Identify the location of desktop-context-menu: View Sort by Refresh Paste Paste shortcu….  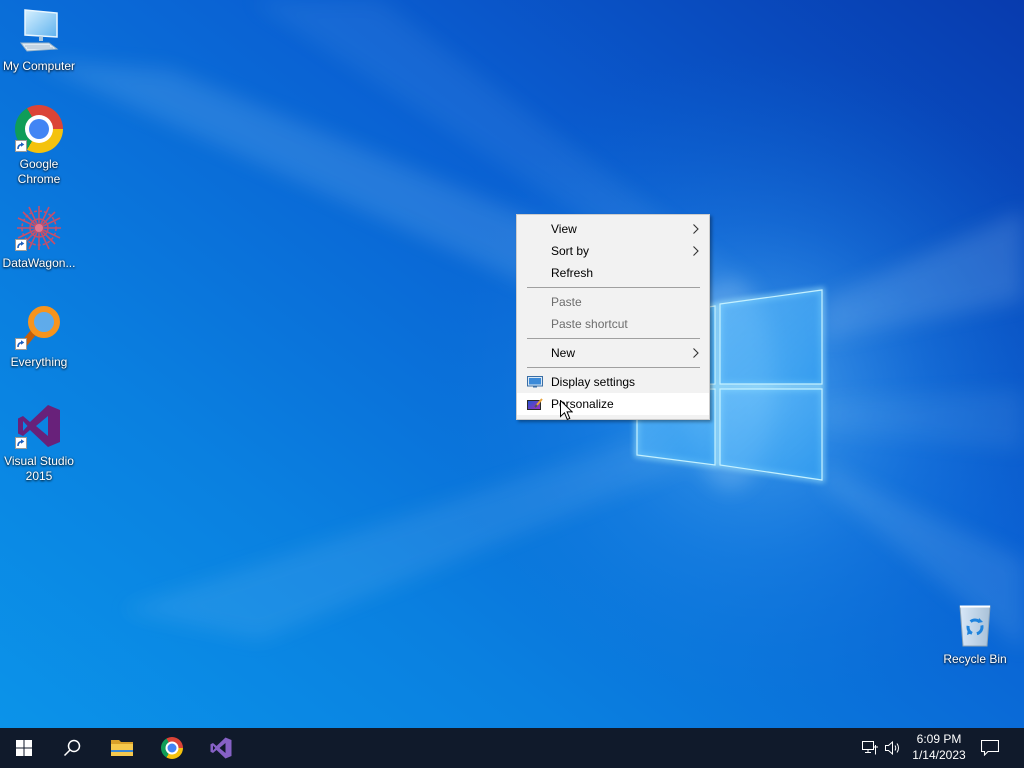
(613, 317).